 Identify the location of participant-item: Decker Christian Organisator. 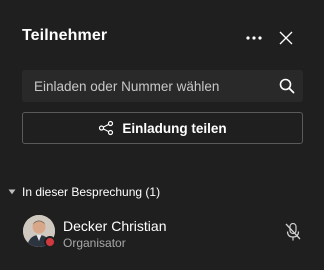
(165, 232).